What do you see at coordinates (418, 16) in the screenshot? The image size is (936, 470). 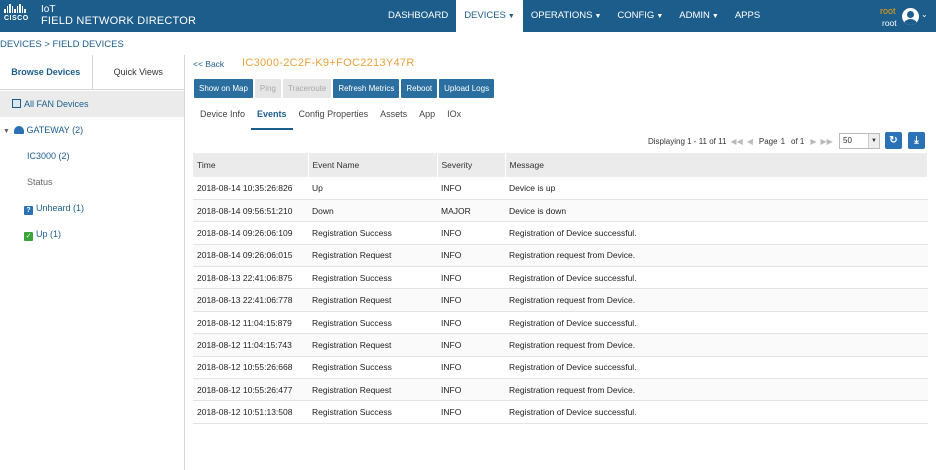 I see `nav-dashboard: DASHBOARD` at bounding box center [418, 16].